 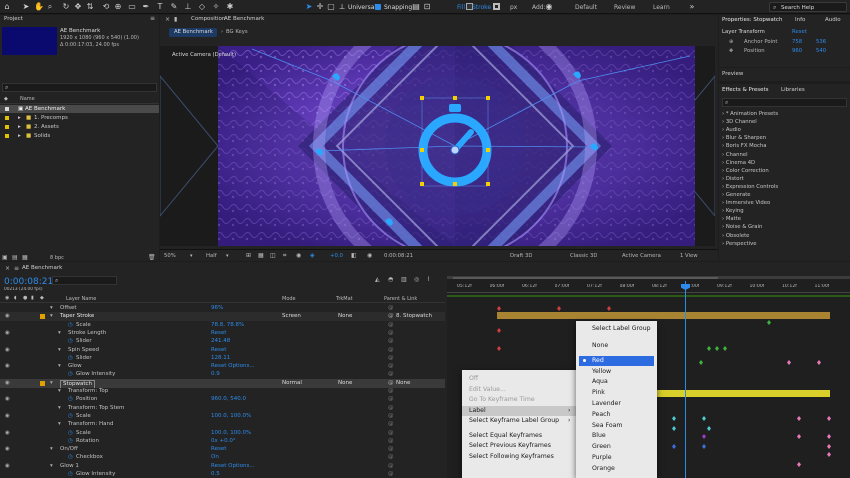 I want to click on audio-column-icon: ◖, so click(x=15, y=298).